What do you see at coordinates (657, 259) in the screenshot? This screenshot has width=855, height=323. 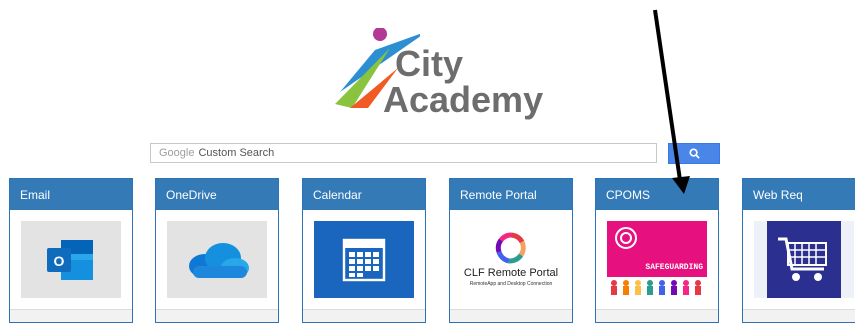 I see `safeguarding-icon: SAFEGUARDING` at bounding box center [657, 259].